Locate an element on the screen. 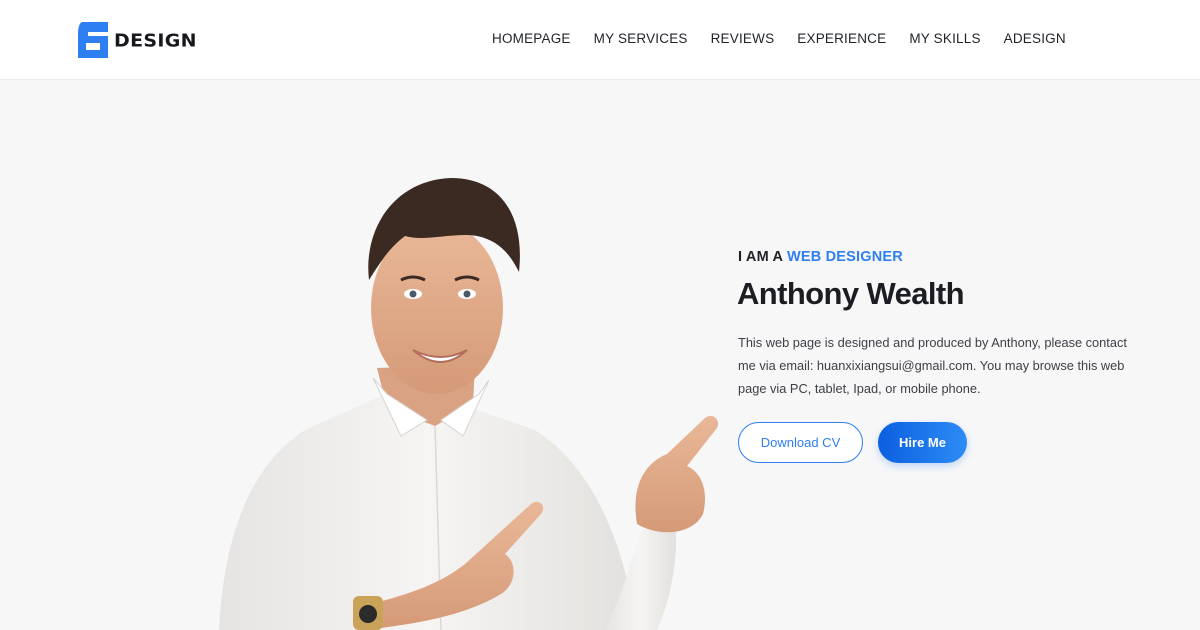  download-cv-button: Download CV is located at coordinates (800, 442).